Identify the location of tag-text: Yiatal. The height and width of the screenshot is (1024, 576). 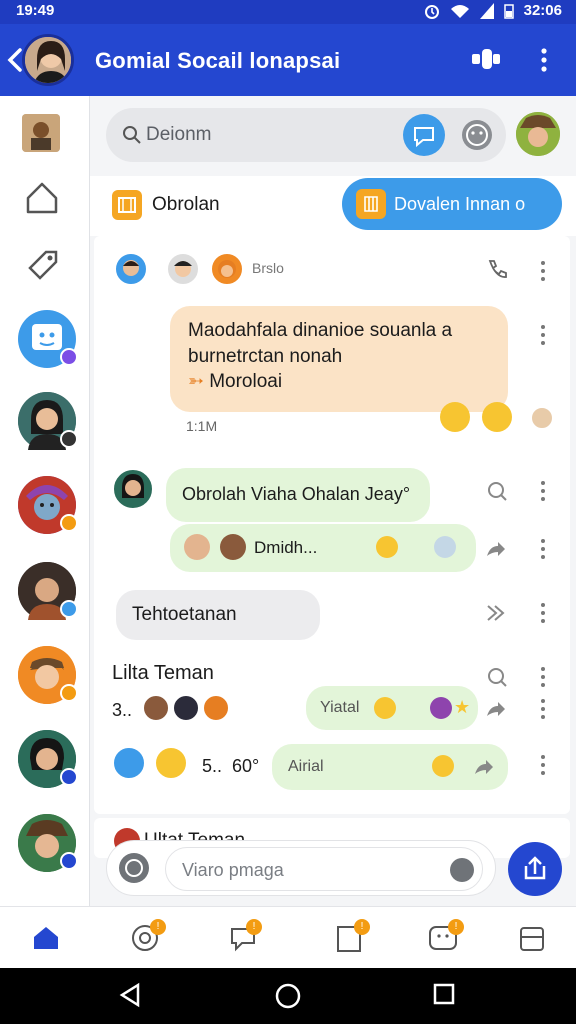
(340, 707).